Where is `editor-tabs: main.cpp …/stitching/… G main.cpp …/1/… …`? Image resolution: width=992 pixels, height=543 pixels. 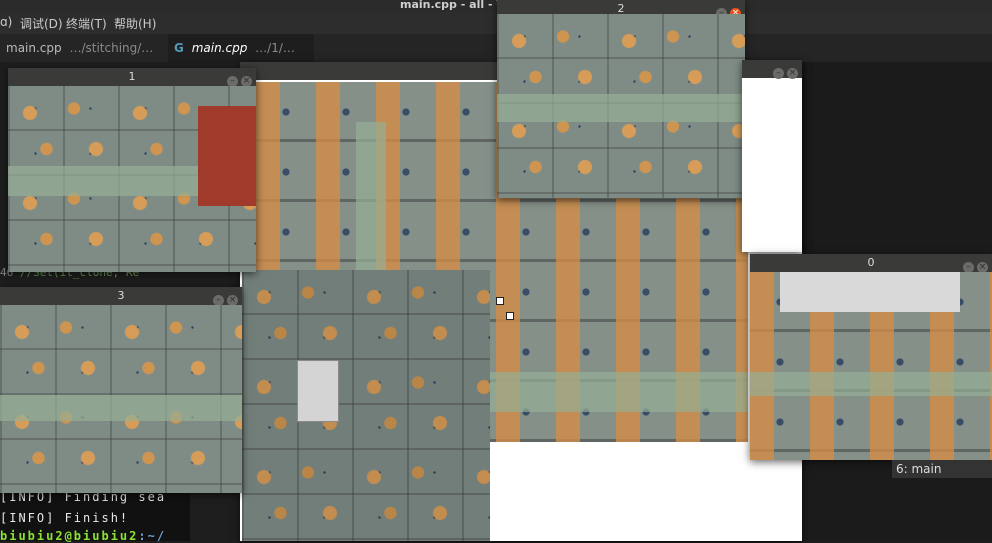
editor-tabs: main.cpp …/stitching/… G main.cpp …/1/… … is located at coordinates (496, 58).